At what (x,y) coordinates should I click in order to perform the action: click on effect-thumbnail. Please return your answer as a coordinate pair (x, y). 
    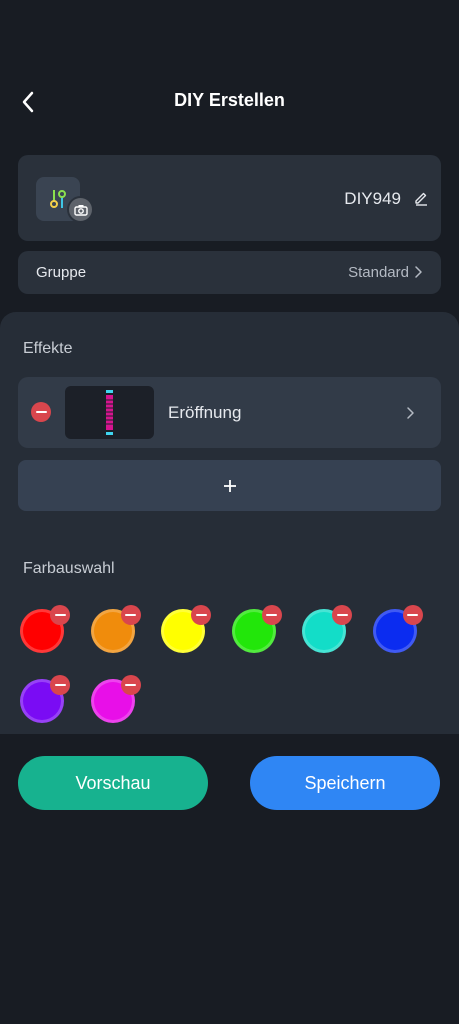
    Looking at the image, I should click on (109, 412).